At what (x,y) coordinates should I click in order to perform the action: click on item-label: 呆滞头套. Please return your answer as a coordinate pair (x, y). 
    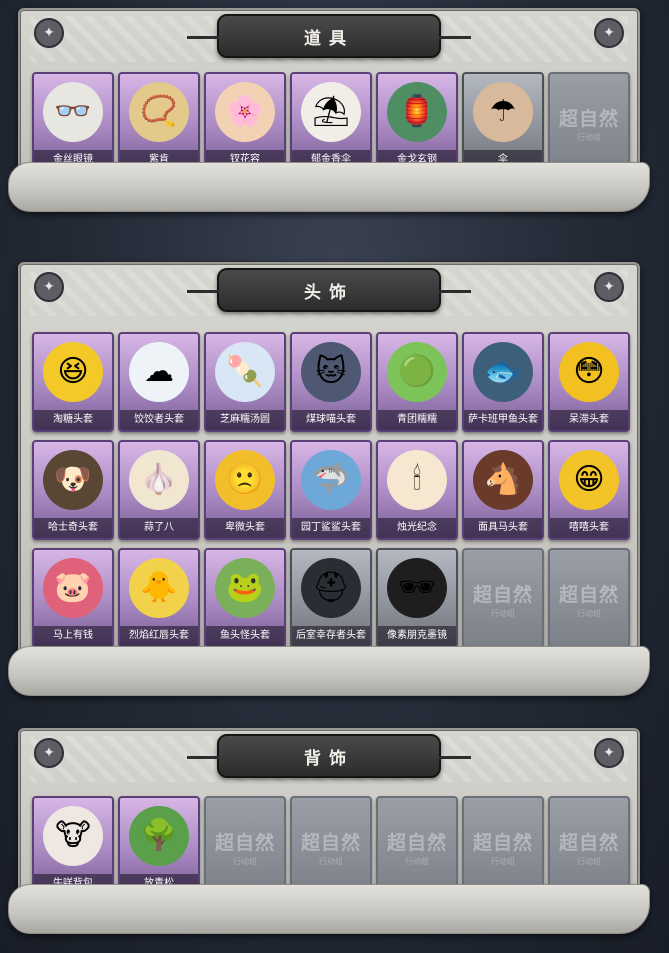
    Looking at the image, I should click on (589, 420).